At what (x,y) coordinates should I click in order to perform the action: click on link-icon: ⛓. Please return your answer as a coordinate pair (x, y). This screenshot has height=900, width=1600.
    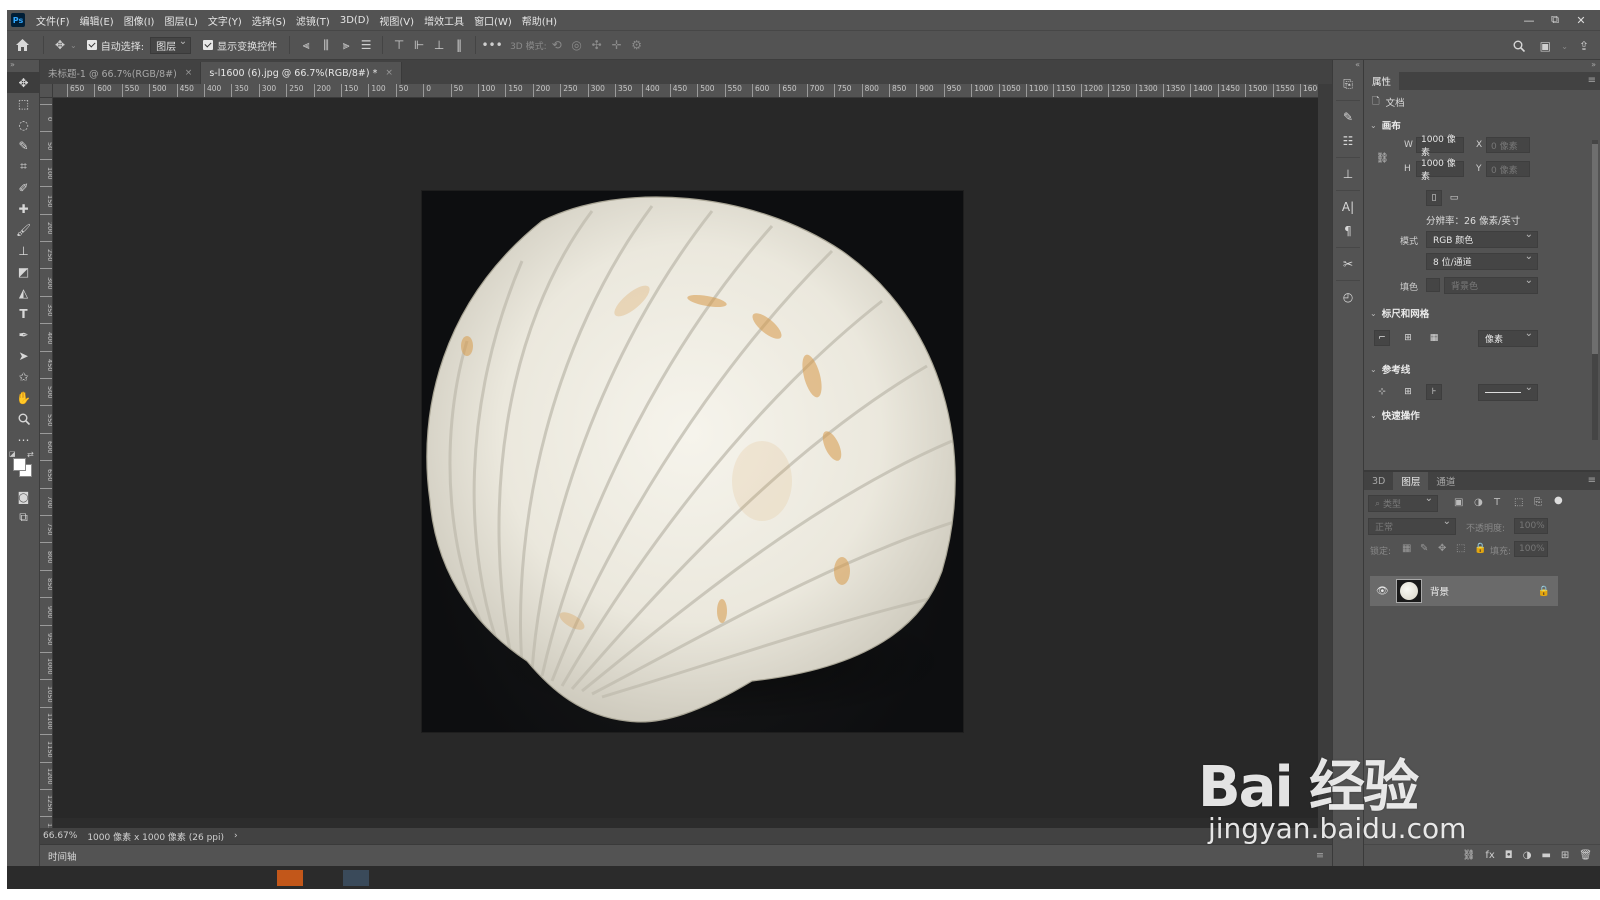
    Looking at the image, I should click on (1382, 158).